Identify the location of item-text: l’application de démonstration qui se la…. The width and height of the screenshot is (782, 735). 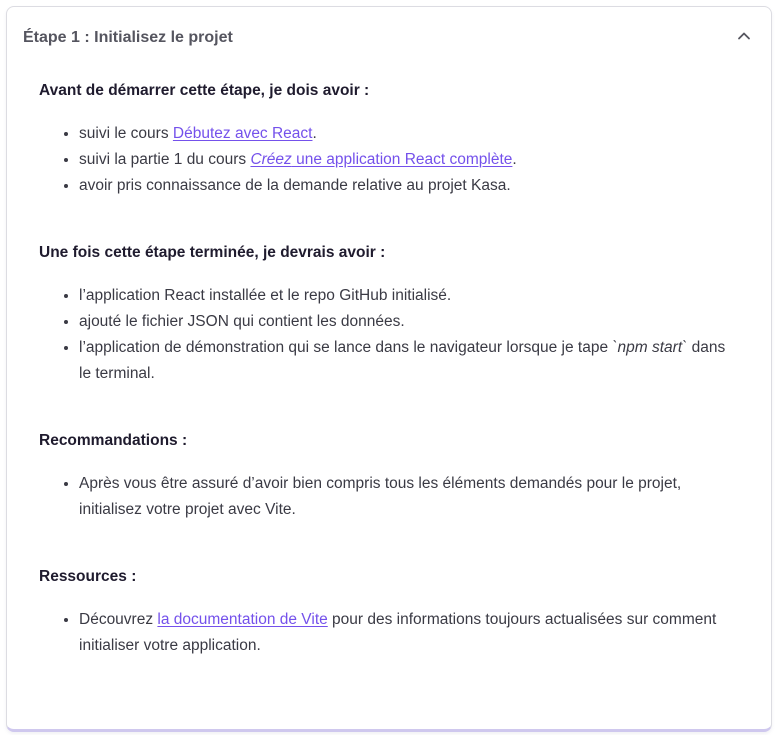
(346, 347).